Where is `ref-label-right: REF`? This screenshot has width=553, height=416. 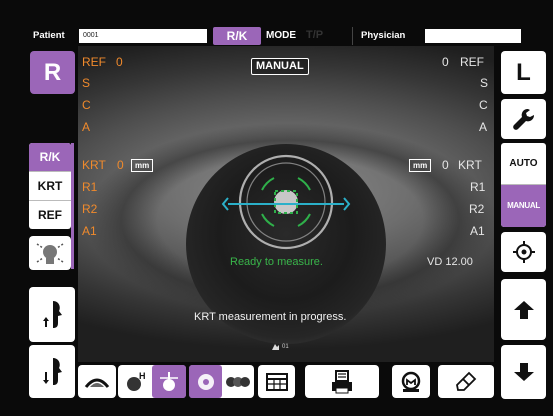 ref-label-right: REF is located at coordinates (472, 62).